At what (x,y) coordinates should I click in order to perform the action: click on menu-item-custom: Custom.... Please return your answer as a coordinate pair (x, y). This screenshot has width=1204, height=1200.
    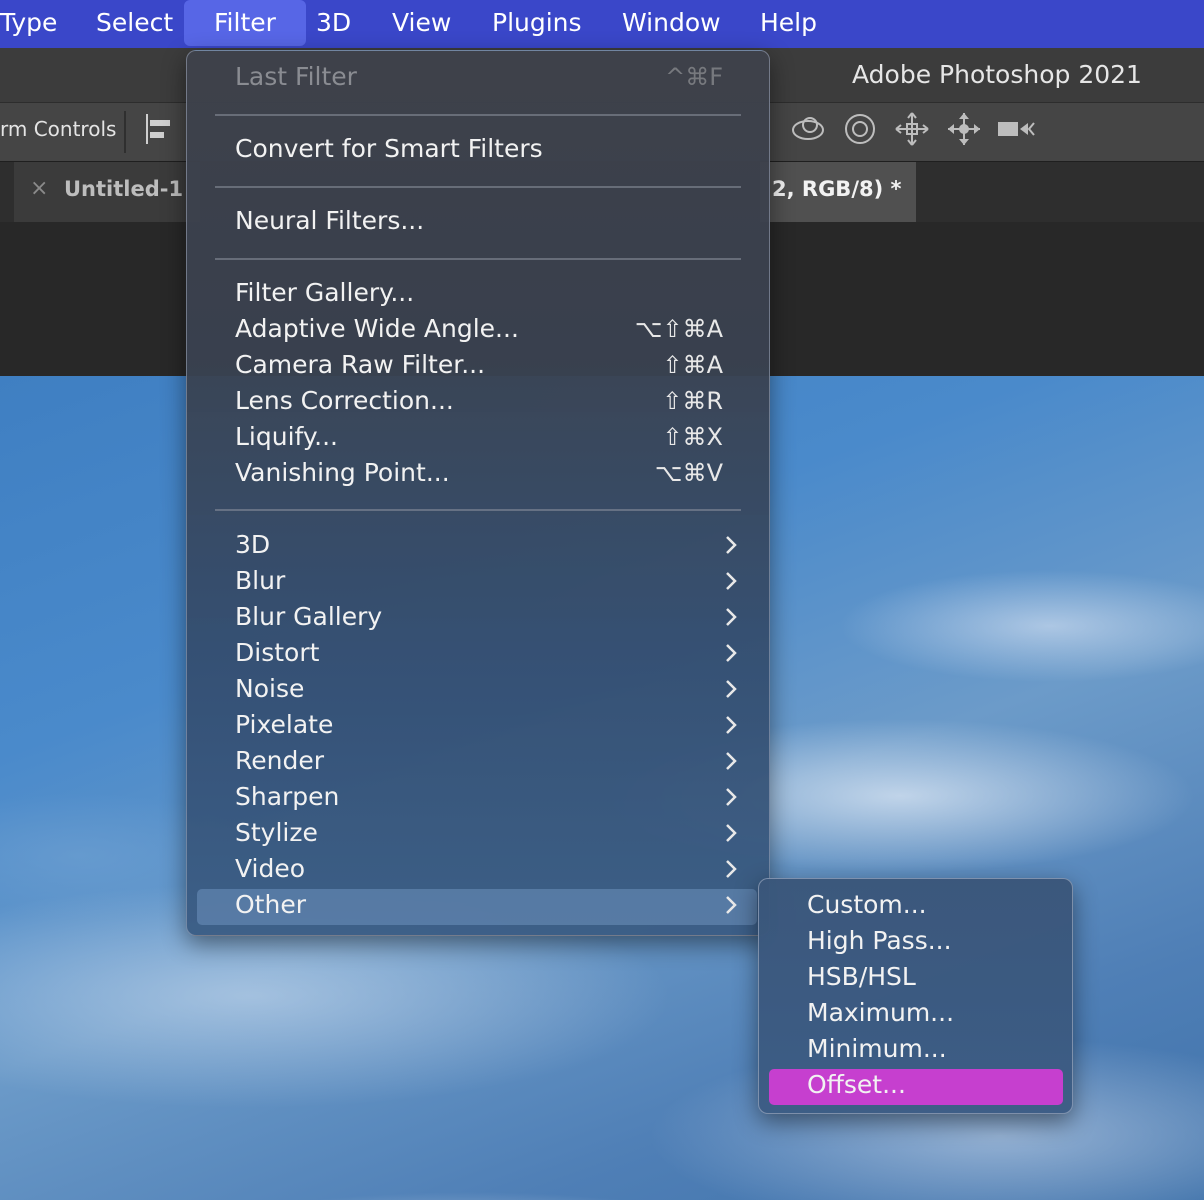
    Looking at the image, I should click on (867, 905).